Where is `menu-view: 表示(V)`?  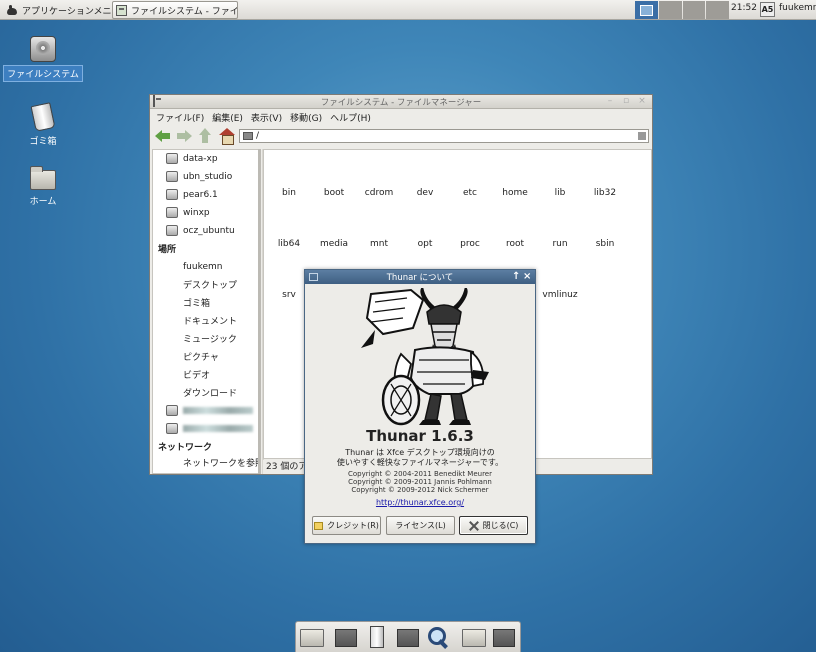 menu-view: 表示(V) is located at coordinates (266, 117).